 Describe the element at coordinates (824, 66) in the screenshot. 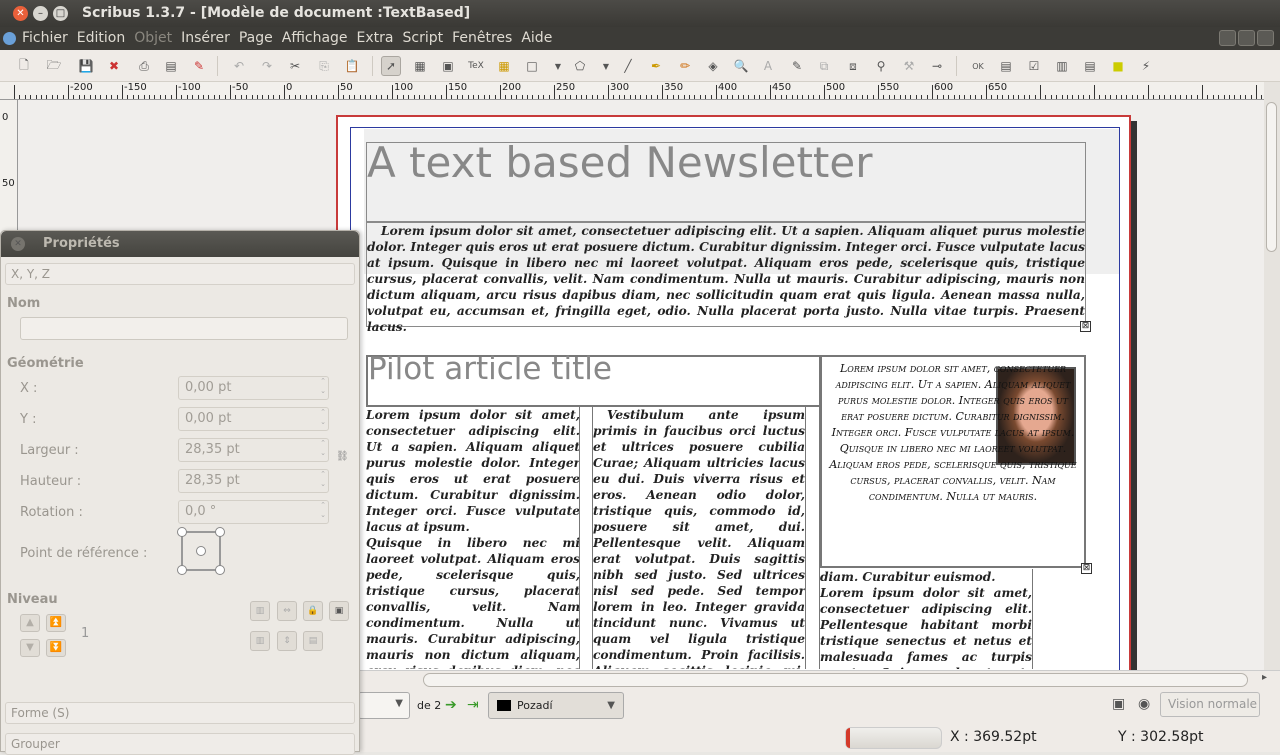

I see `link-frames-icon: ⧉` at that location.